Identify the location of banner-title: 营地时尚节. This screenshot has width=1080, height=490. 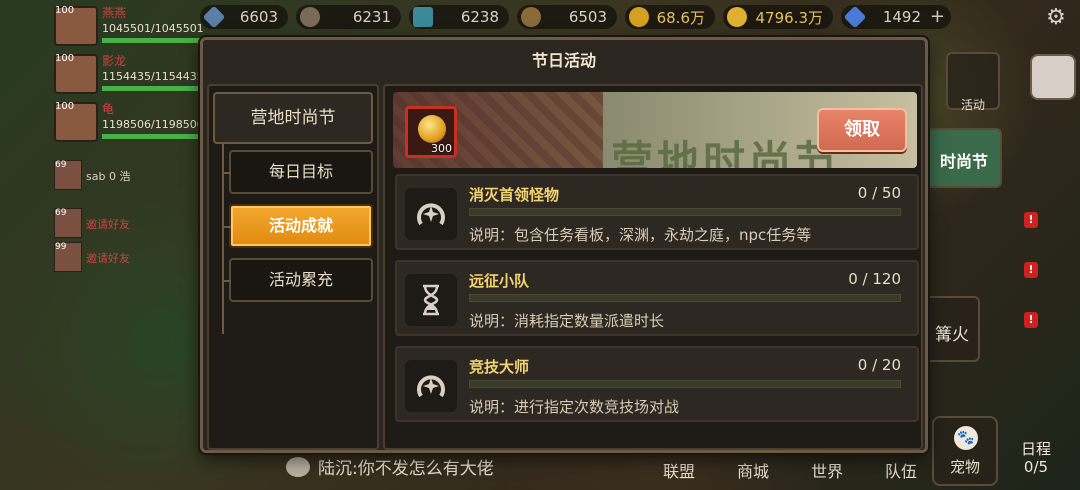
(726, 152).